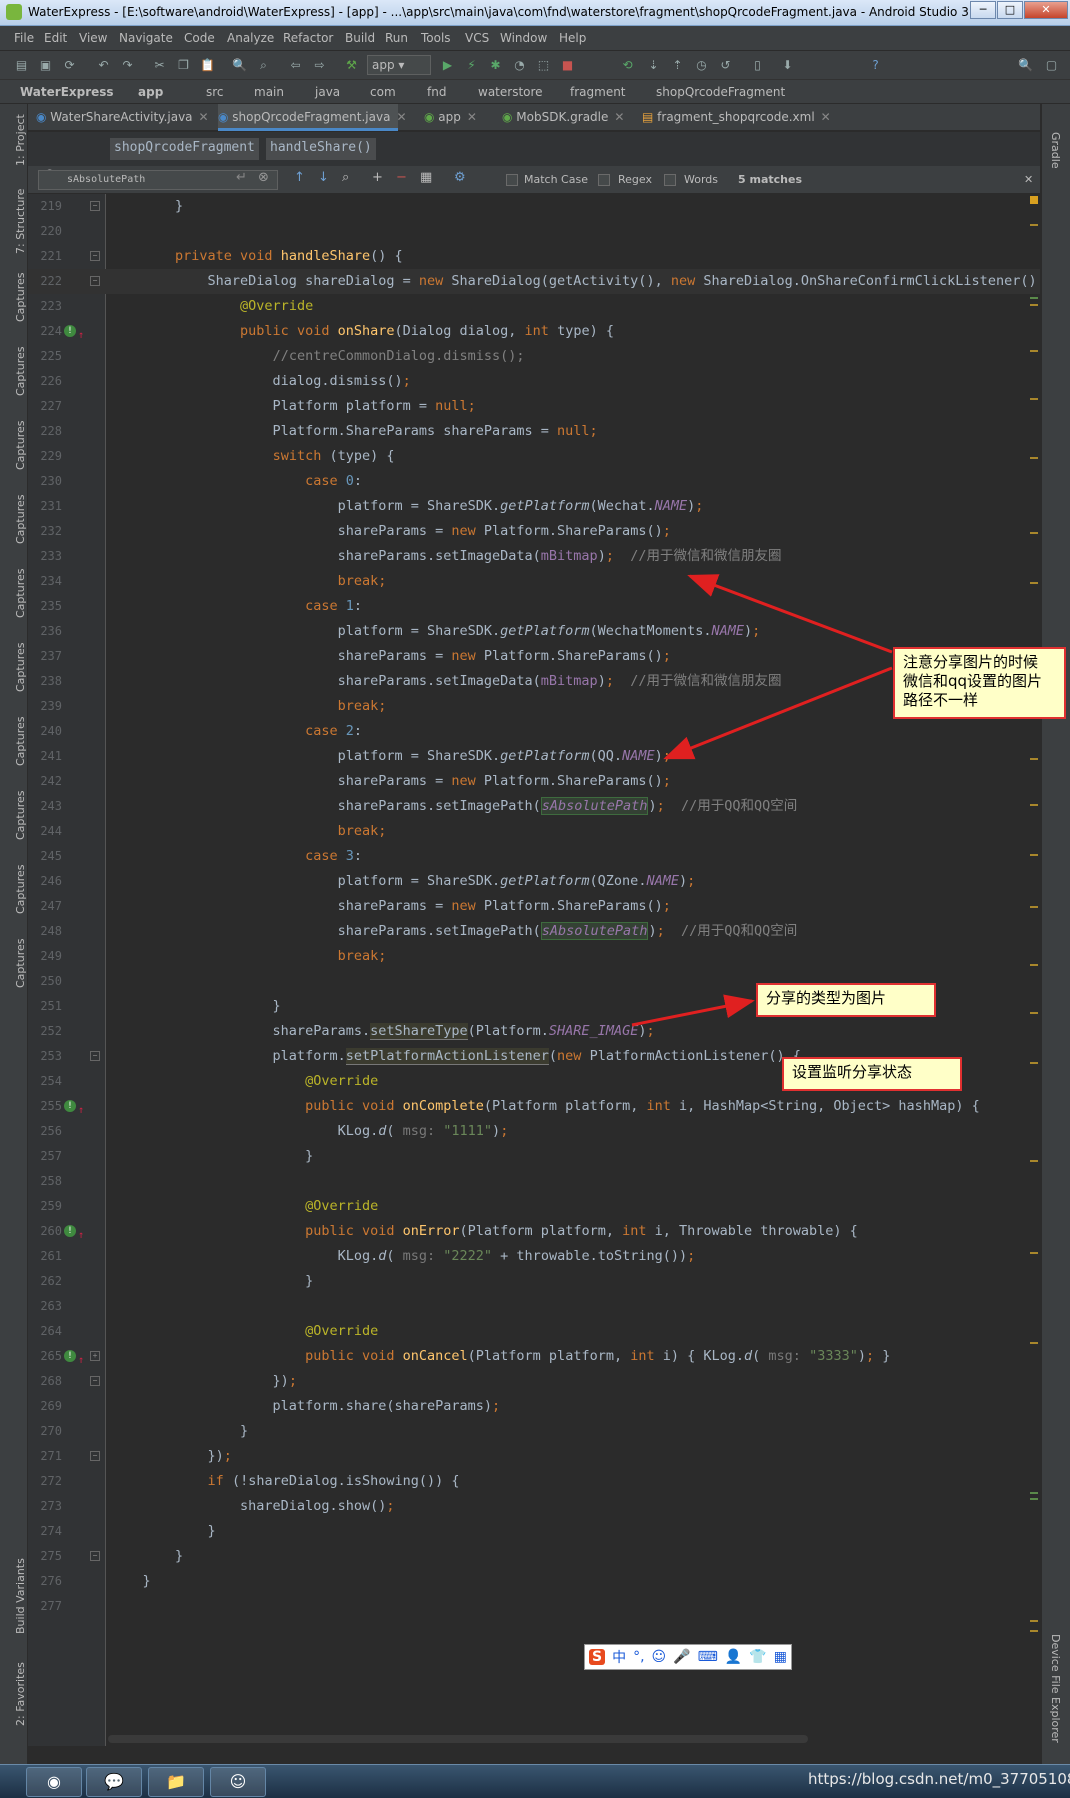  I want to click on callout-share-path-note: 注意分享图片的时候 微信和qq设置的图片 路径不一样, so click(979, 683).